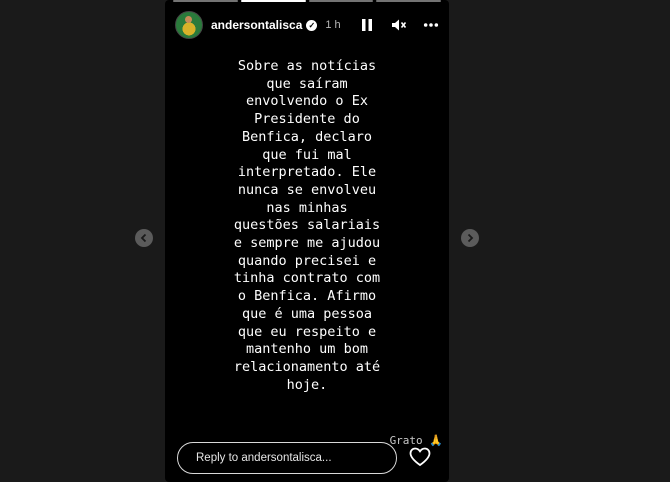  I want to click on chevron-left-icon, so click(143, 238).